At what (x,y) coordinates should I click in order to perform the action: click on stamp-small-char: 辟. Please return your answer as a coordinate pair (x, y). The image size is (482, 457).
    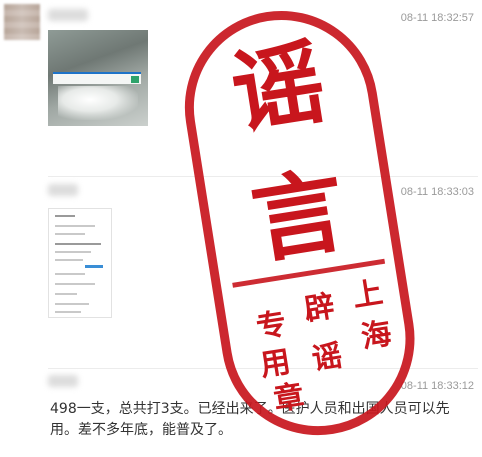
    Looking at the image, I should click on (319, 308).